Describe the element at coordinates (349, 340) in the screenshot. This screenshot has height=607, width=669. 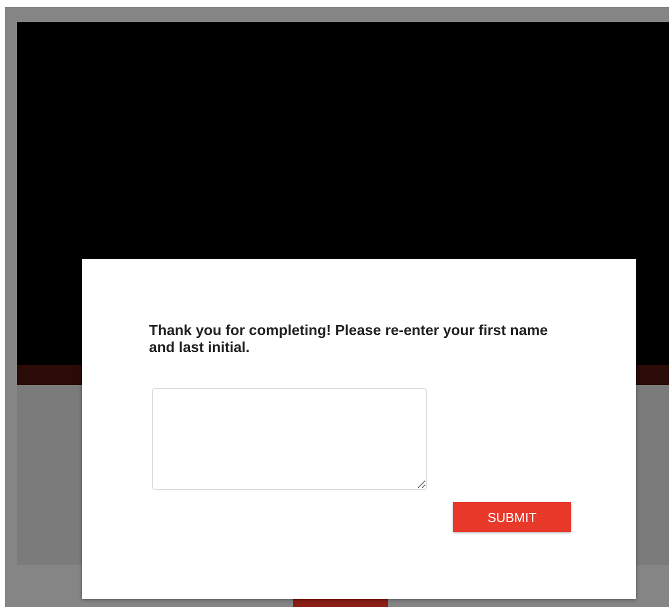
I see `dialog-message: Thank you for completing! Please re-enter your first name and last initial.` at that location.